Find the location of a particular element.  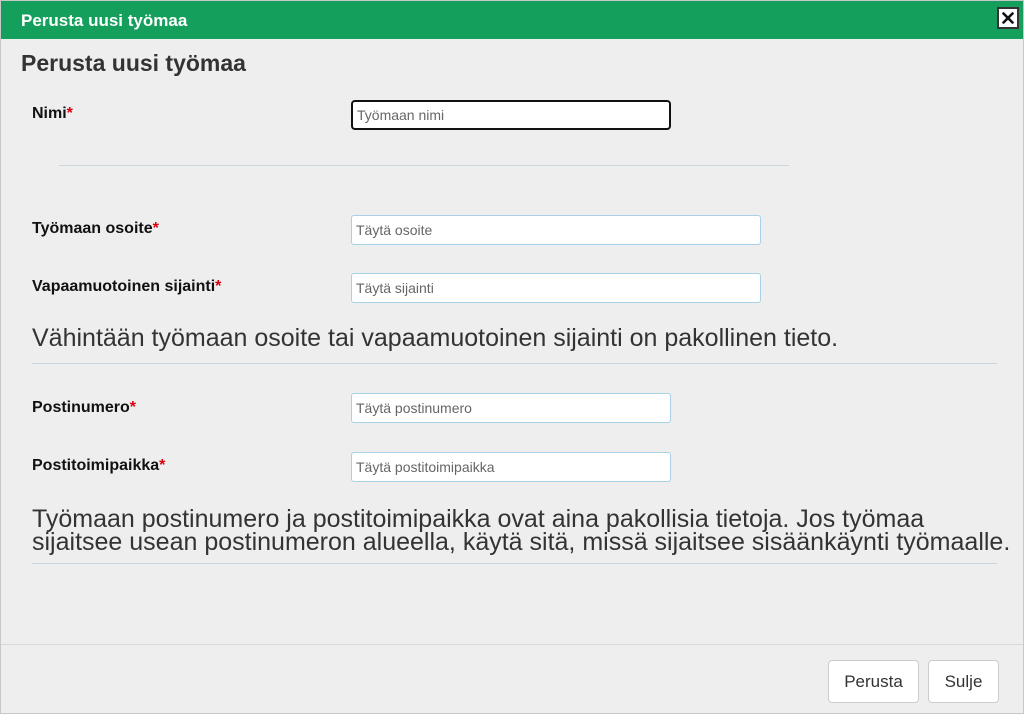

postal-code-label: Postinumero* is located at coordinates (84, 408).